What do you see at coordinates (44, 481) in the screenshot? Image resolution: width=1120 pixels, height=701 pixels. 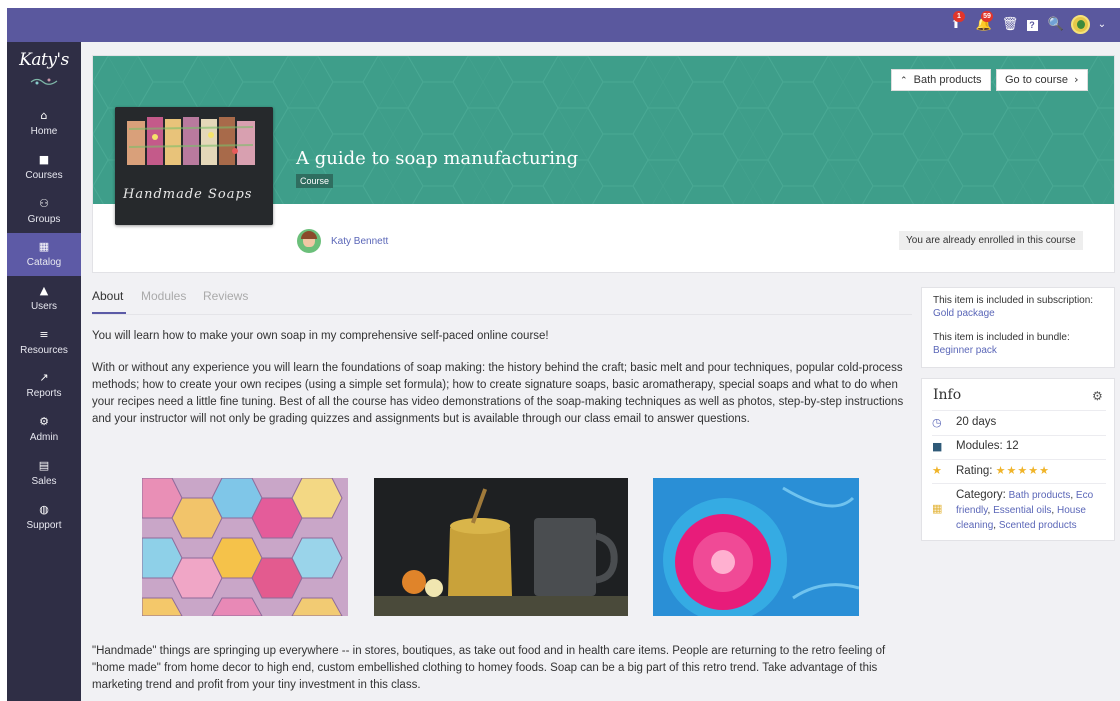 I see `sidebar-item-label: Sales` at bounding box center [44, 481].